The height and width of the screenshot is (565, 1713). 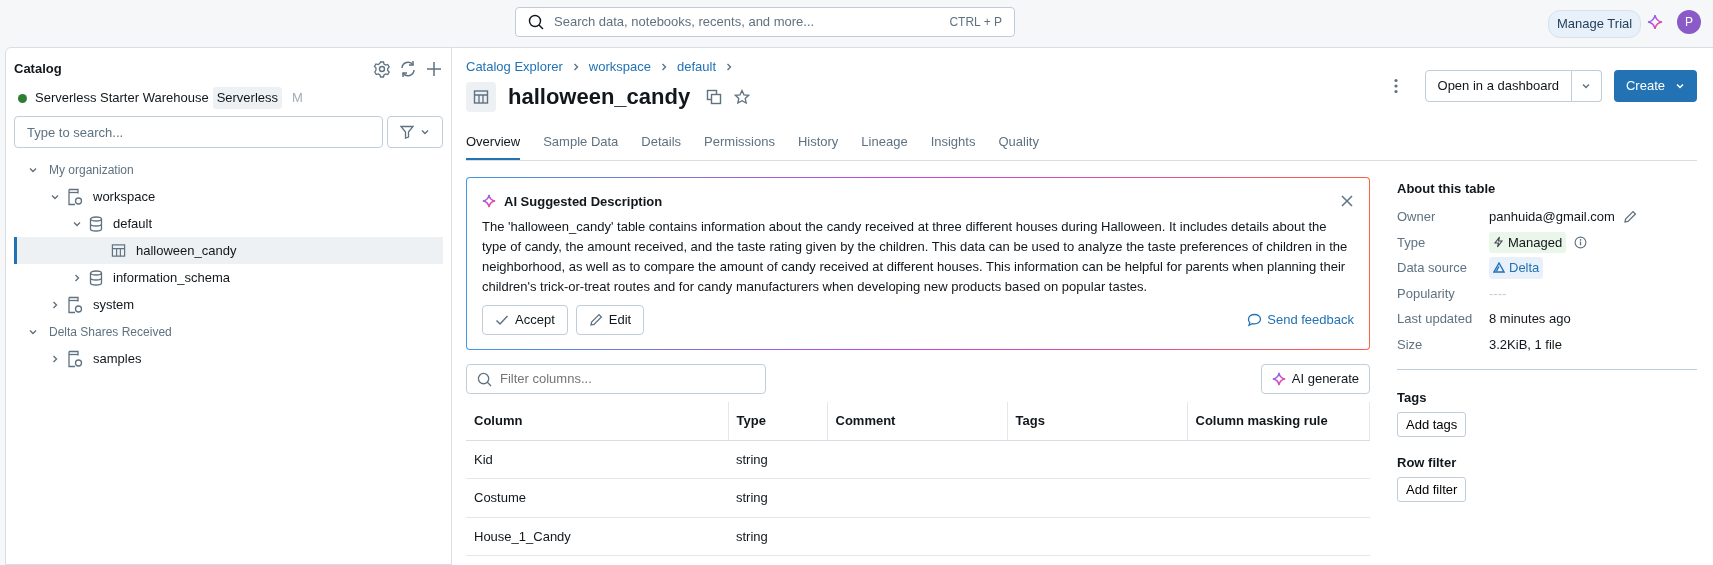 What do you see at coordinates (1395, 86) in the screenshot?
I see `more-icon` at bounding box center [1395, 86].